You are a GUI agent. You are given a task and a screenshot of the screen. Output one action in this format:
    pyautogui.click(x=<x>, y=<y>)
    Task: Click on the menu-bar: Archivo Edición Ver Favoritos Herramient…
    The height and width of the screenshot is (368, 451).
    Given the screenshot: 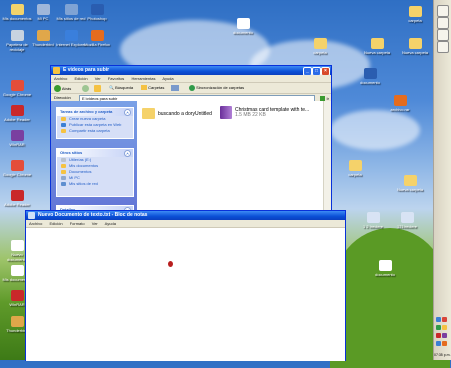 What is the action you would take?
    pyautogui.click(x=191, y=79)
    